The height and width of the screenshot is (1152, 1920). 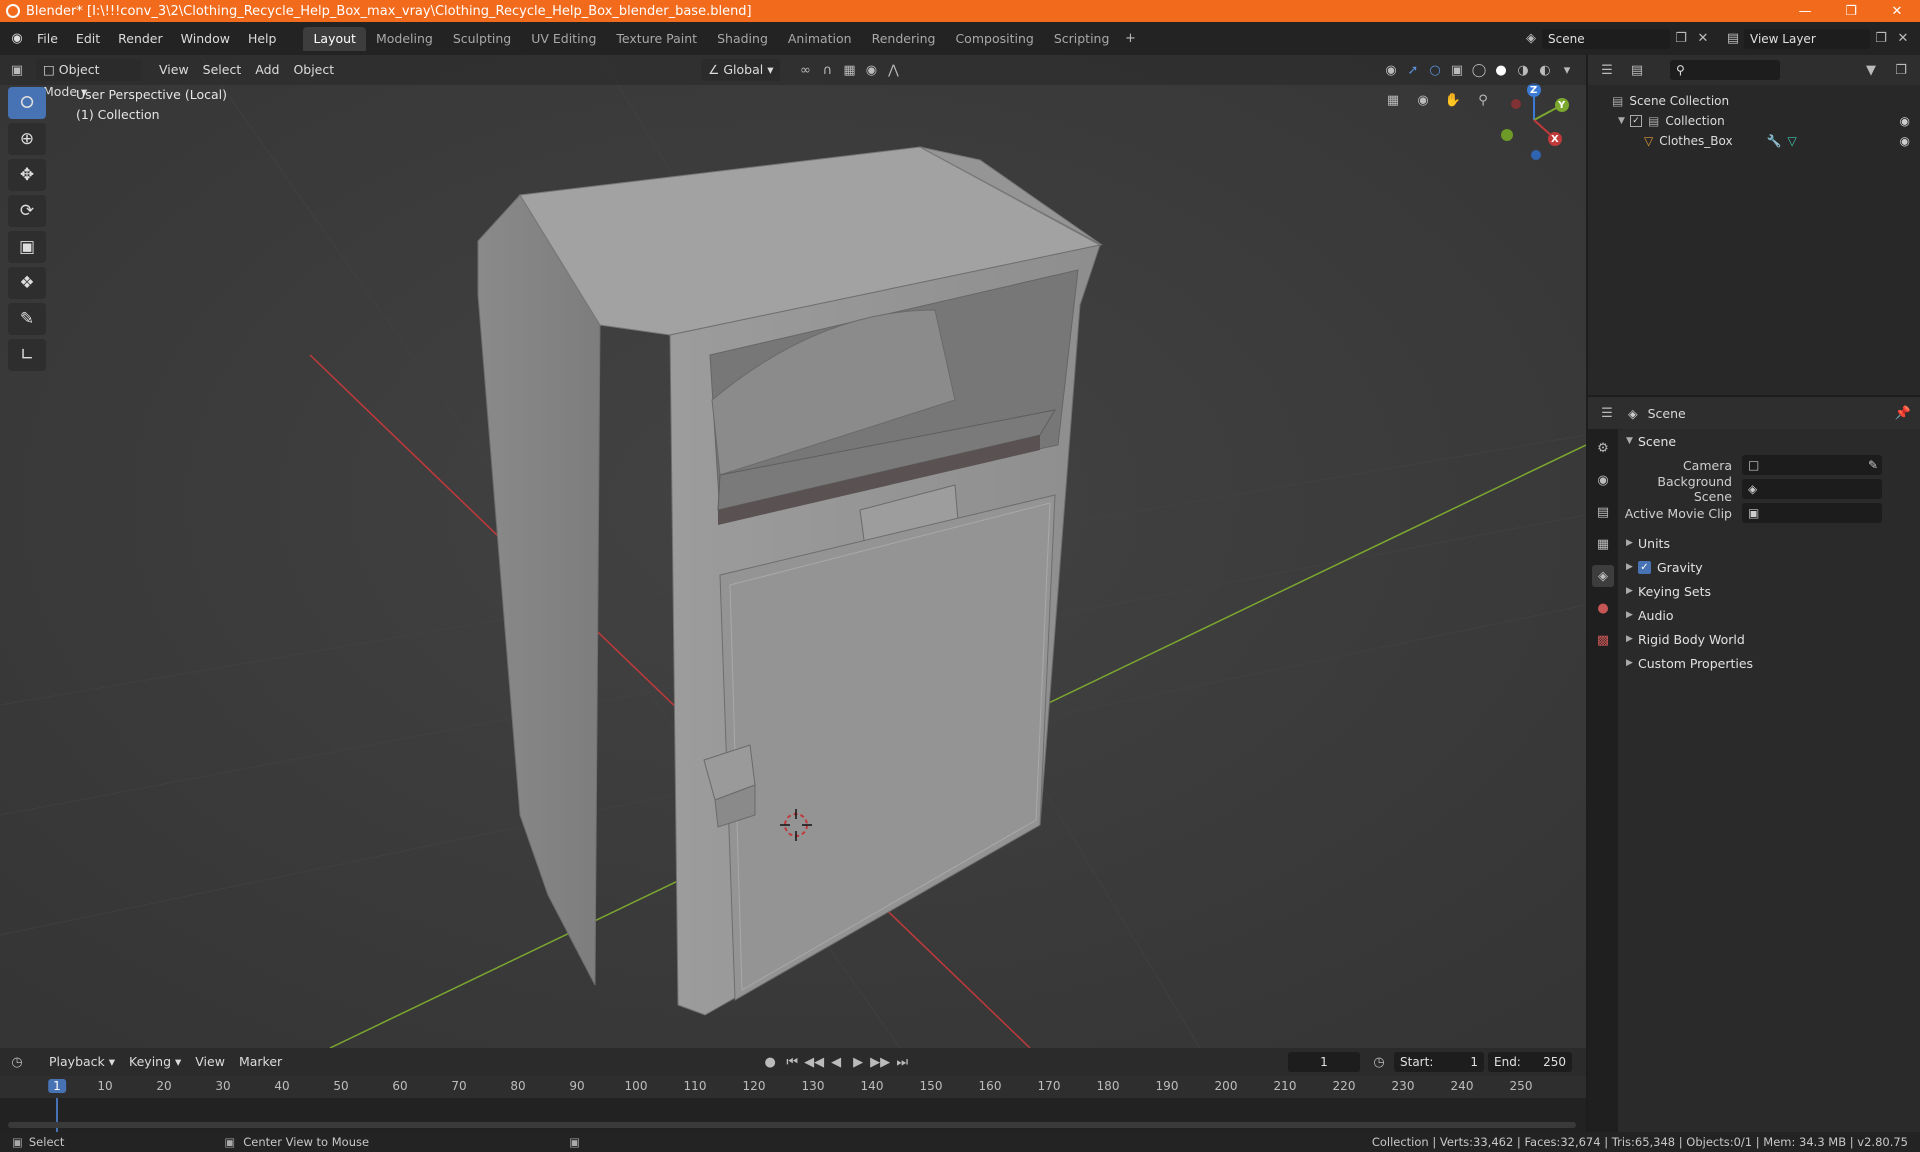 What do you see at coordinates (1531, 39) in the screenshot?
I see `scene-selector-icon: ◈` at bounding box center [1531, 39].